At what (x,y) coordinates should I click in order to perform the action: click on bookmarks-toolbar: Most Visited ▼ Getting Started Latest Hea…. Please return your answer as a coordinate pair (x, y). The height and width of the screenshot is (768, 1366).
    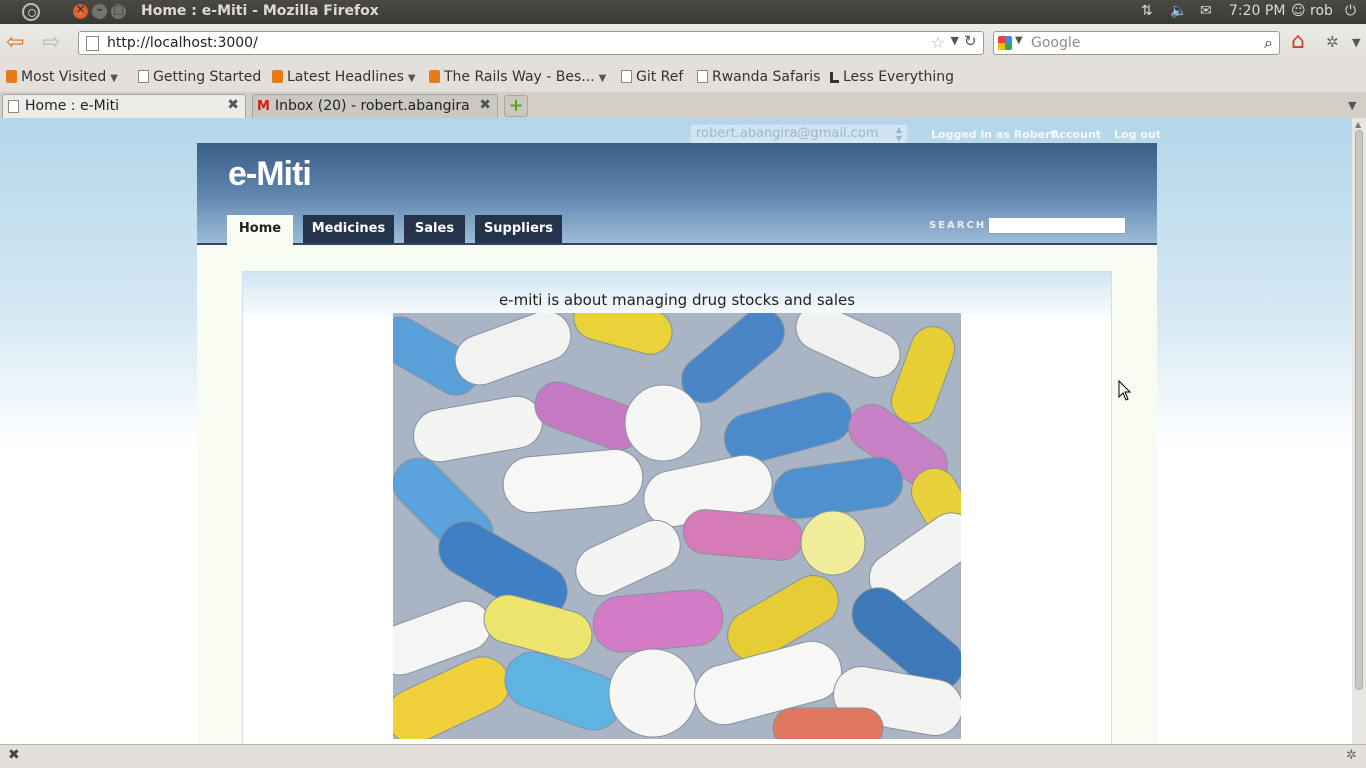
    Looking at the image, I should click on (683, 78).